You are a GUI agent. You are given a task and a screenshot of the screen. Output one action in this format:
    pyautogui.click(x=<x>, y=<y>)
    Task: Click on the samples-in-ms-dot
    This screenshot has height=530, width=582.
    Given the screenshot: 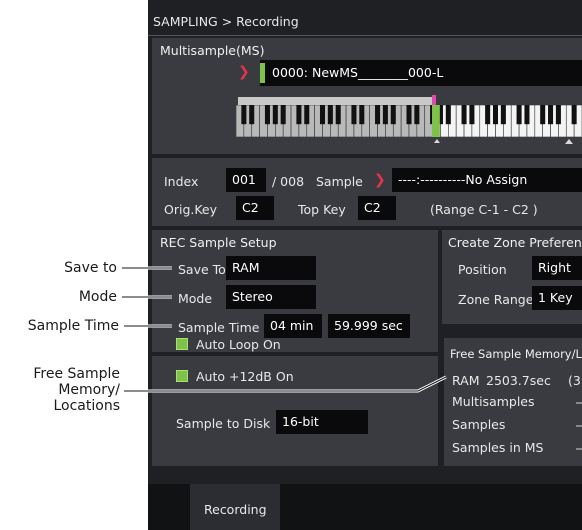 What is the action you would take?
    pyautogui.click(x=579, y=449)
    